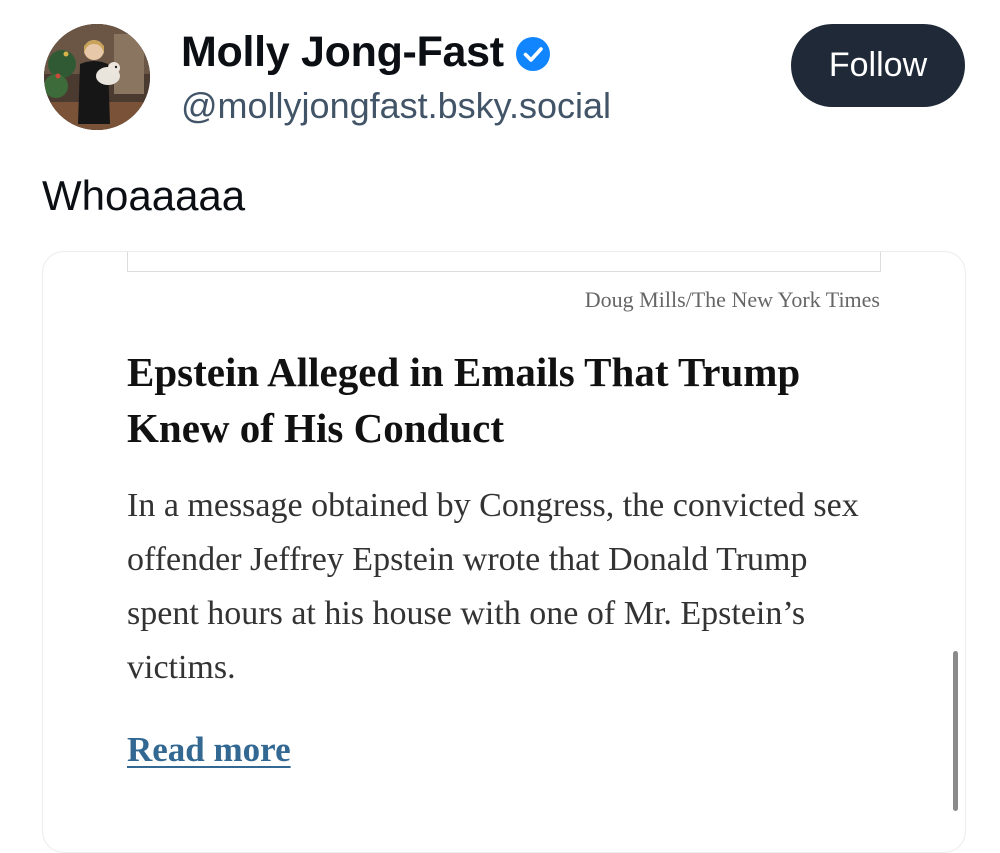 The height and width of the screenshot is (853, 1000). What do you see at coordinates (396, 106) in the screenshot?
I see `author-handle: @mollyjongfast.bsky.social` at bounding box center [396, 106].